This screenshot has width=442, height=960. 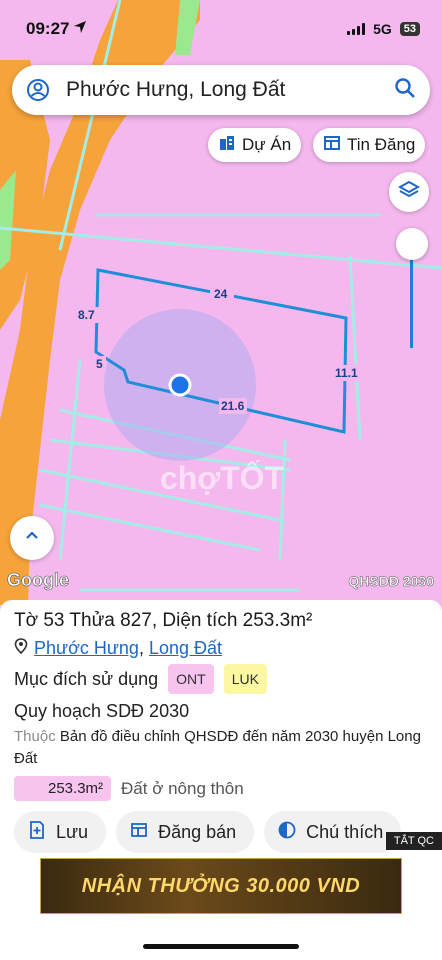 What do you see at coordinates (356, 29) in the screenshot?
I see `signal-icon` at bounding box center [356, 29].